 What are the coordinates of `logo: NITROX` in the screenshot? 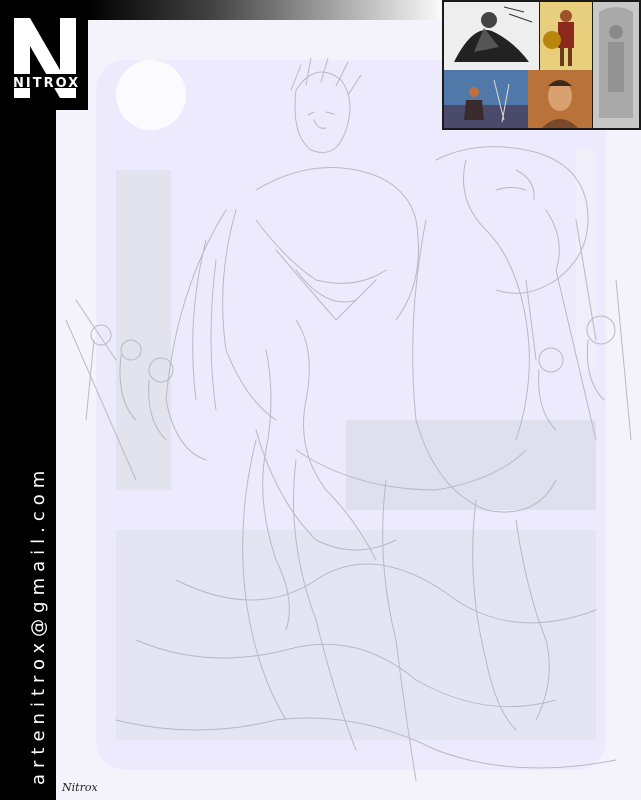 It's located at (44, 55).